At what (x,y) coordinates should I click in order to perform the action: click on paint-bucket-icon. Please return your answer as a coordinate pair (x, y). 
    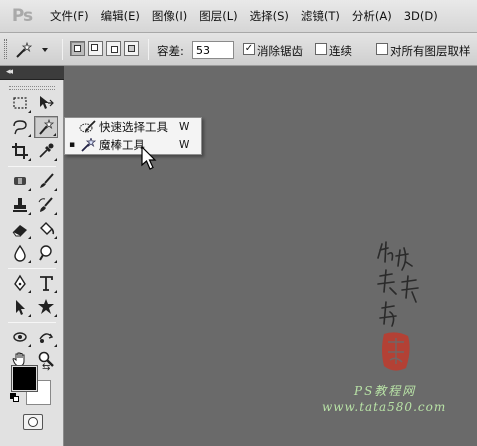
    Looking at the image, I should click on (47, 228).